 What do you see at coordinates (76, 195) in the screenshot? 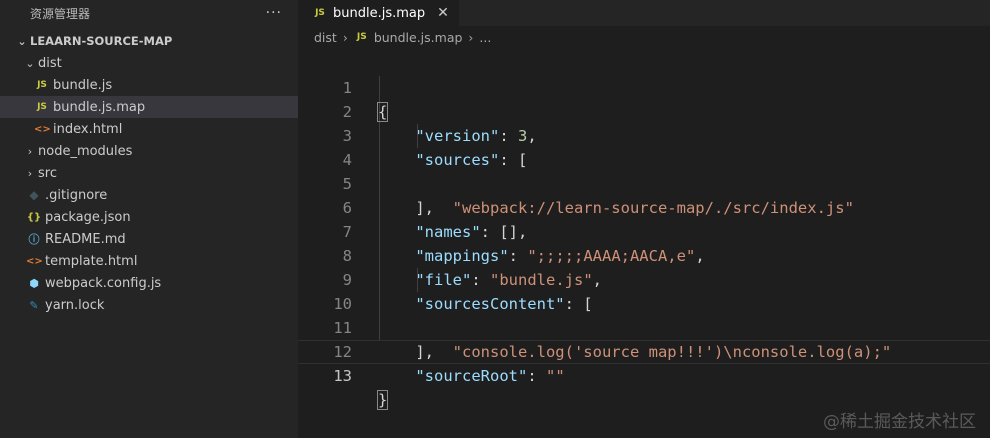
I see `tree-item-label: .gitignore` at bounding box center [76, 195].